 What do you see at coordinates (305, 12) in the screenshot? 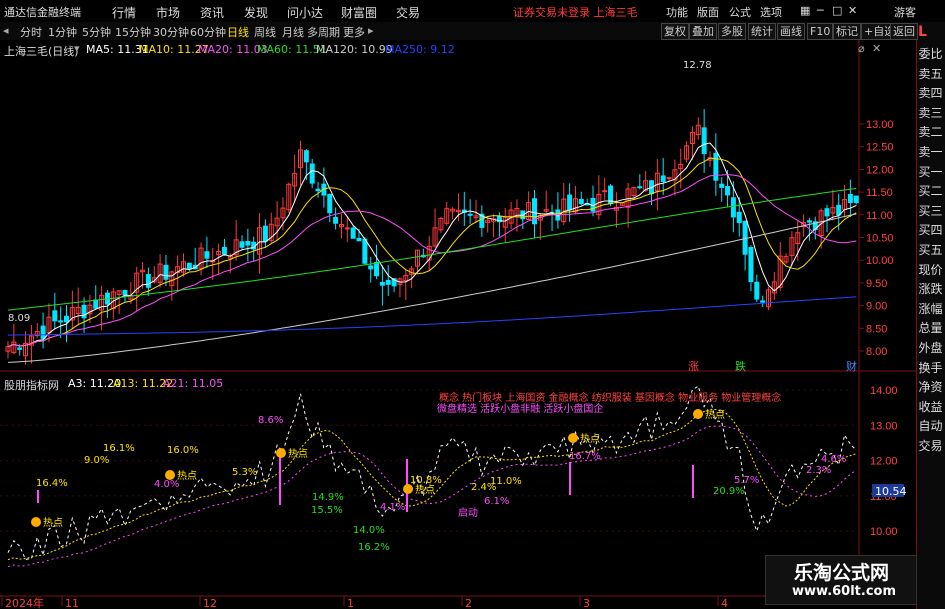
I see `menu-ask: 问小达` at bounding box center [305, 12].